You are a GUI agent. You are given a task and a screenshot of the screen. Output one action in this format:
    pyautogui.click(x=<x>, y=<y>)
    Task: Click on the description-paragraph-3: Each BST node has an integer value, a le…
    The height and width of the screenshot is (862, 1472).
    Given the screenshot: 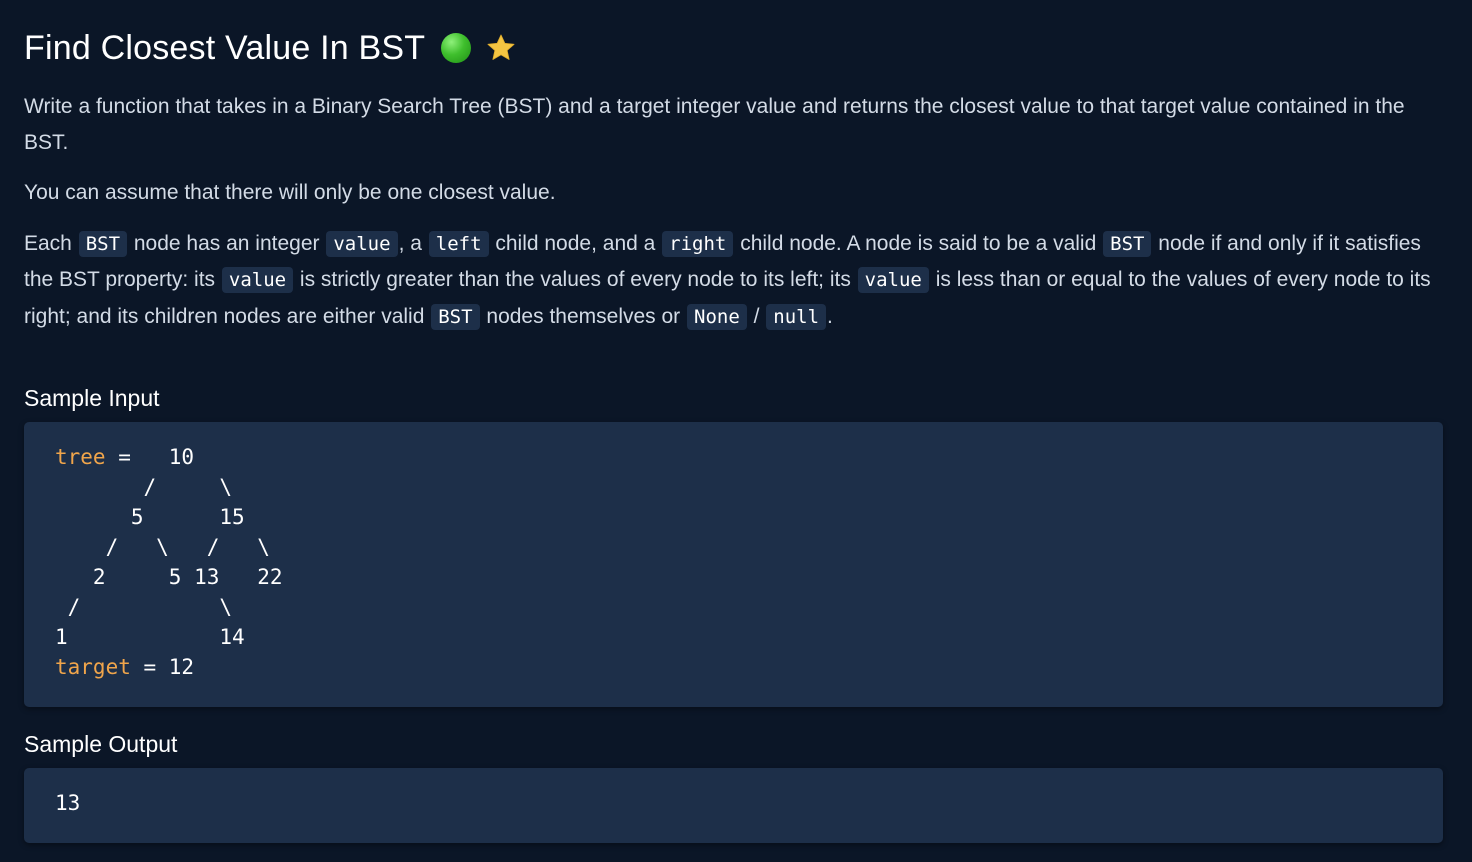 What is the action you would take?
    pyautogui.click(x=734, y=281)
    